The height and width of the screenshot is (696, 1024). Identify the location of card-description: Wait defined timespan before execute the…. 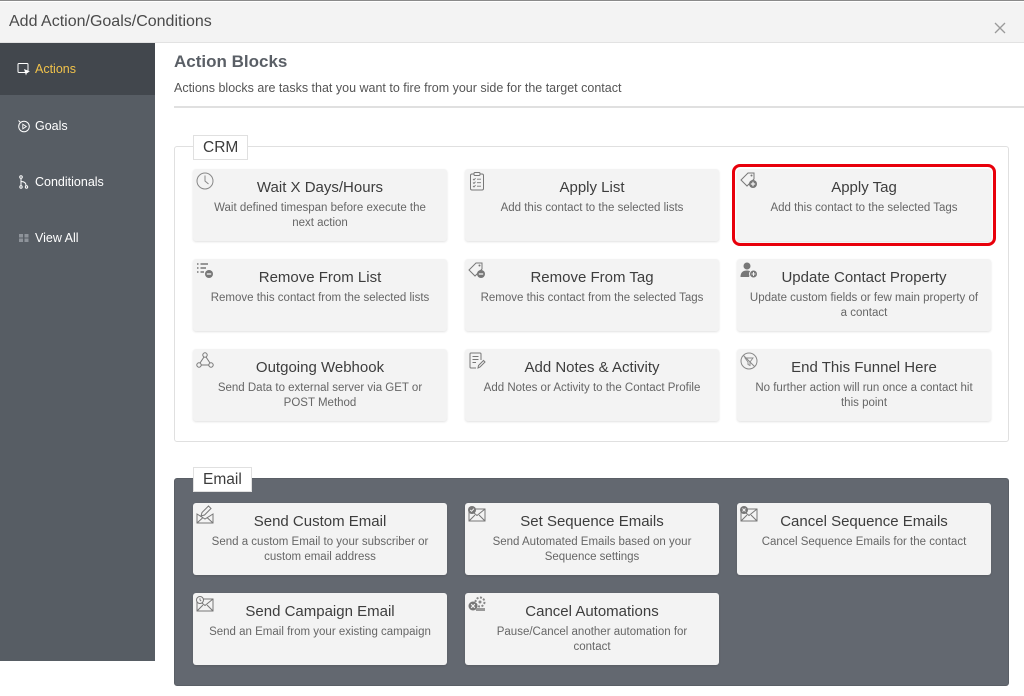
(320, 215).